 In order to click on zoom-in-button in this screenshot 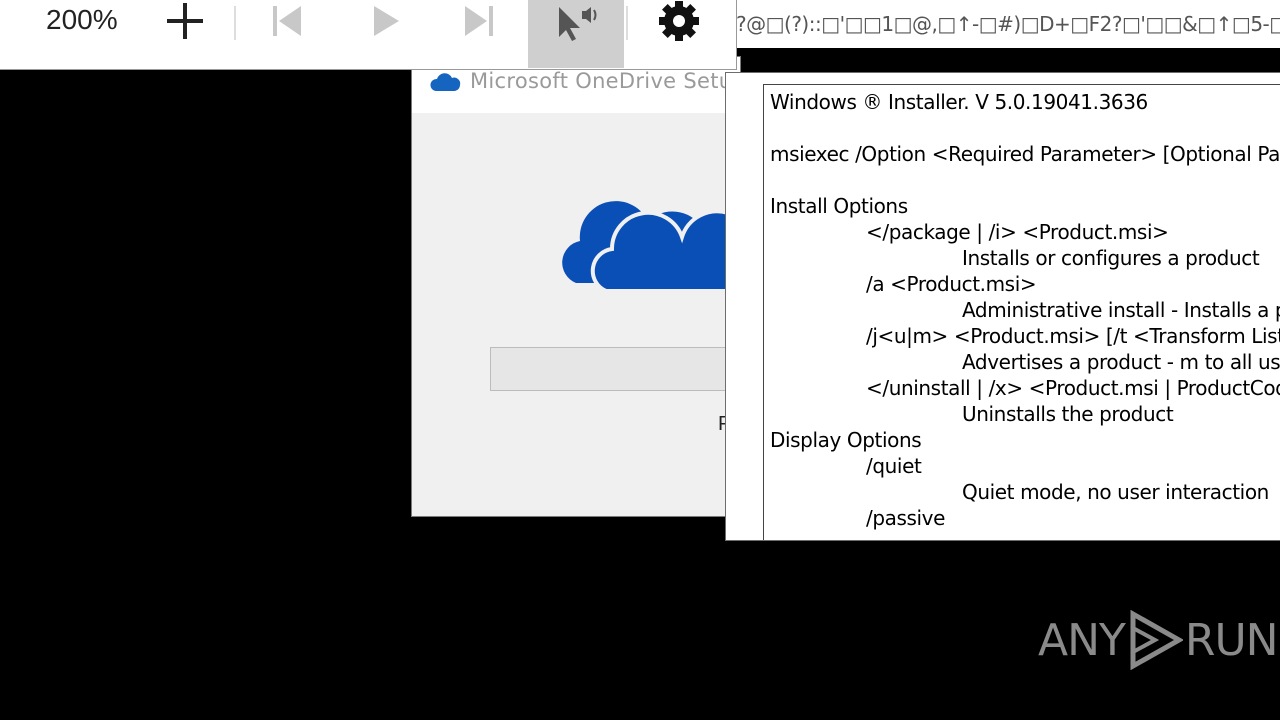, I will do `click(185, 21)`.